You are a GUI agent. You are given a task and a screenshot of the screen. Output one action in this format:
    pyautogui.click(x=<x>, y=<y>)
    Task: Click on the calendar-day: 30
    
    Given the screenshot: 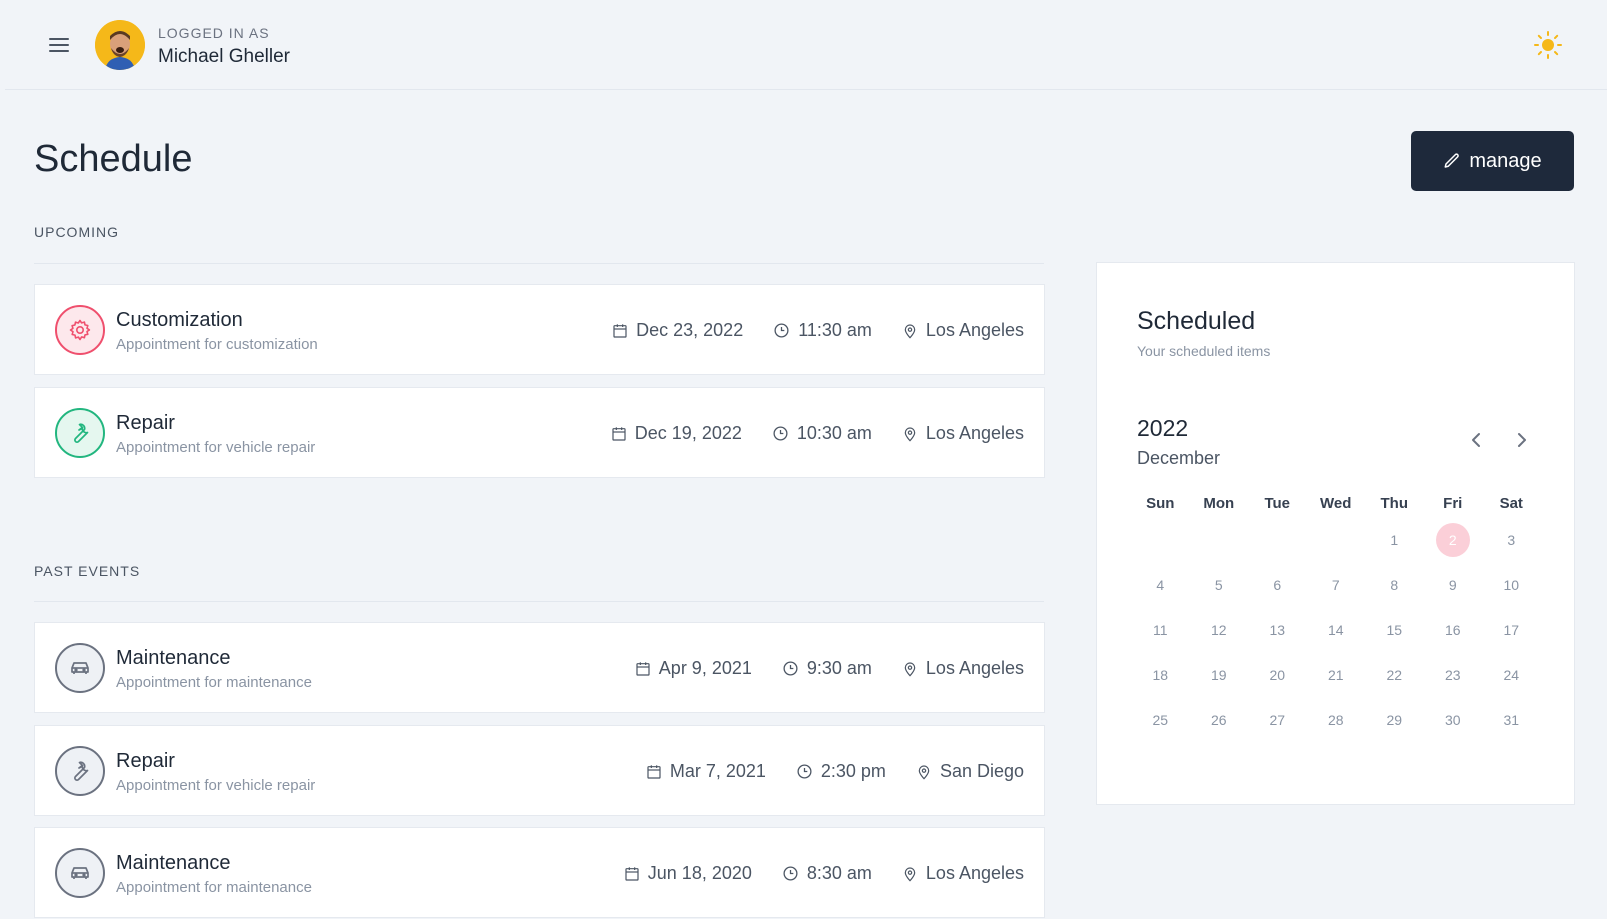 What is the action you would take?
    pyautogui.click(x=1453, y=720)
    